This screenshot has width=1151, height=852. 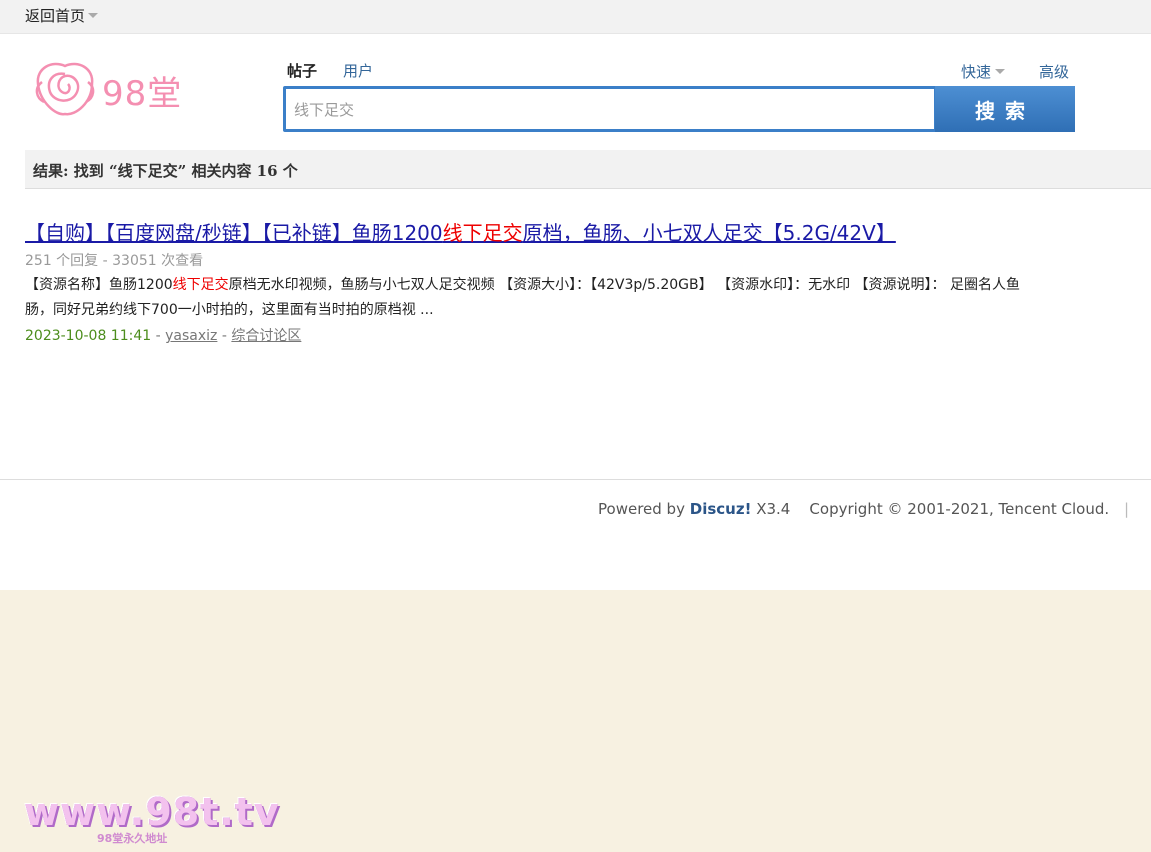 I want to click on watermark-logo: www.98t.tv, so click(x=152, y=812).